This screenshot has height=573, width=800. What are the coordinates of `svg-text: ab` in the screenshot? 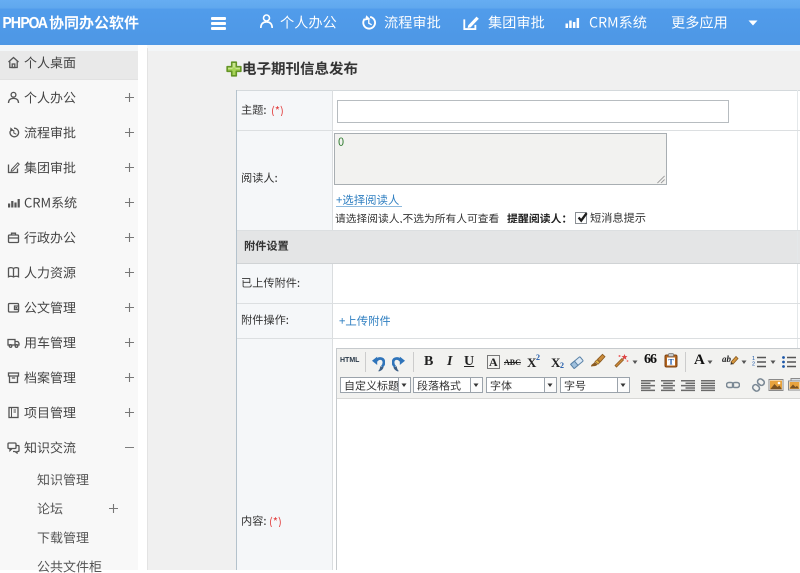 It's located at (727, 359).